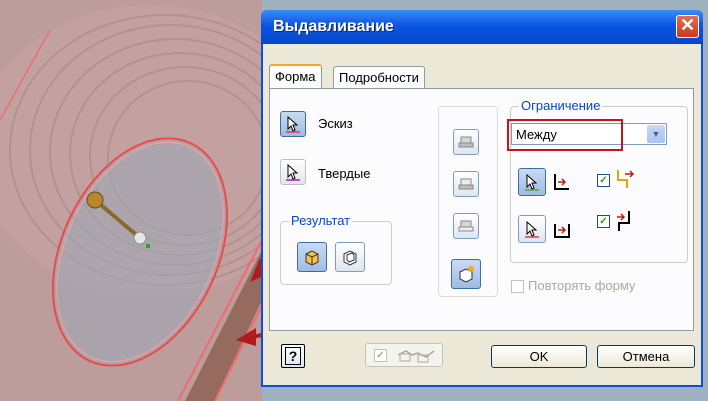  Describe the element at coordinates (416, 356) in the screenshot. I see `glasses-icon` at that location.